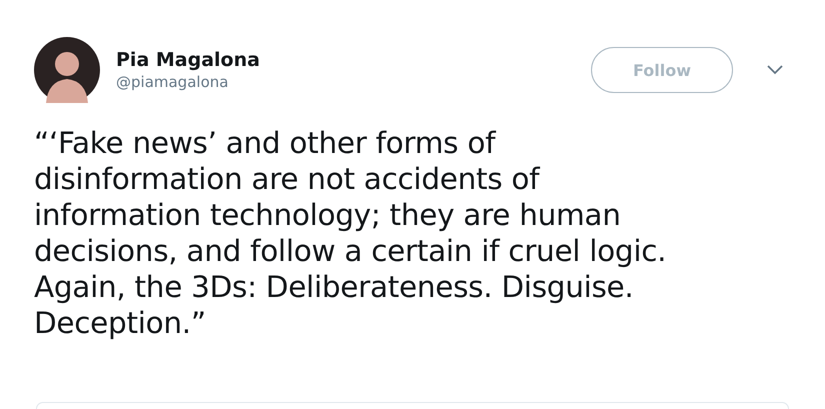  I want to click on avatar, so click(67, 70).